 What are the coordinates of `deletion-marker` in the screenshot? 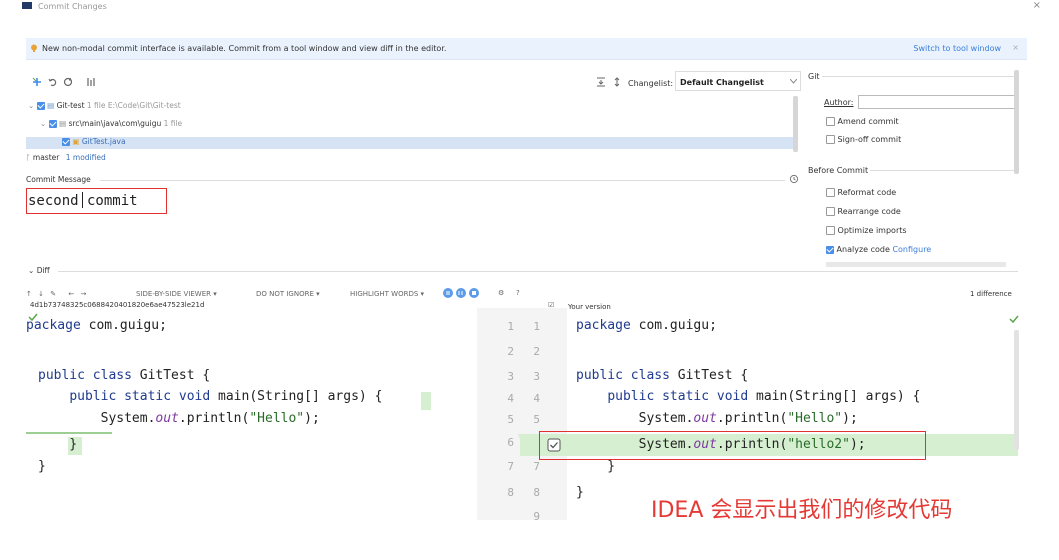 It's located at (69, 433).